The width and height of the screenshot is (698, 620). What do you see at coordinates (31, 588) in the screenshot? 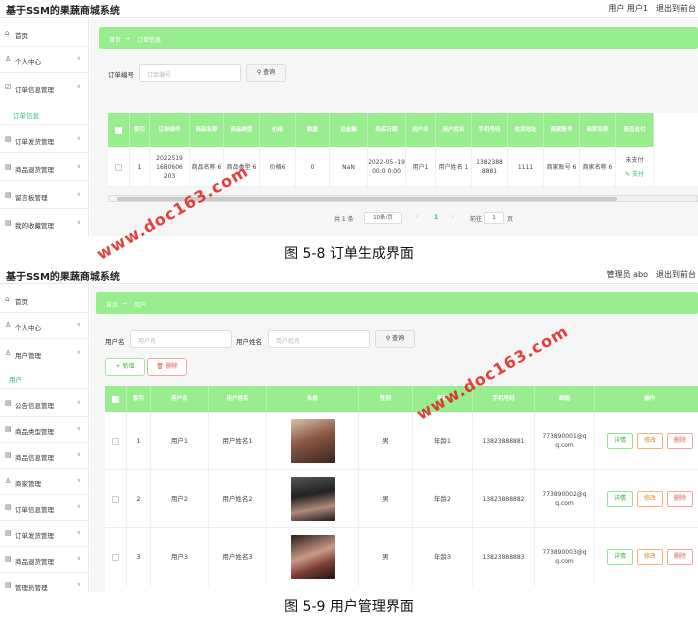
I see `menu-label: 管理员管理` at bounding box center [31, 588].